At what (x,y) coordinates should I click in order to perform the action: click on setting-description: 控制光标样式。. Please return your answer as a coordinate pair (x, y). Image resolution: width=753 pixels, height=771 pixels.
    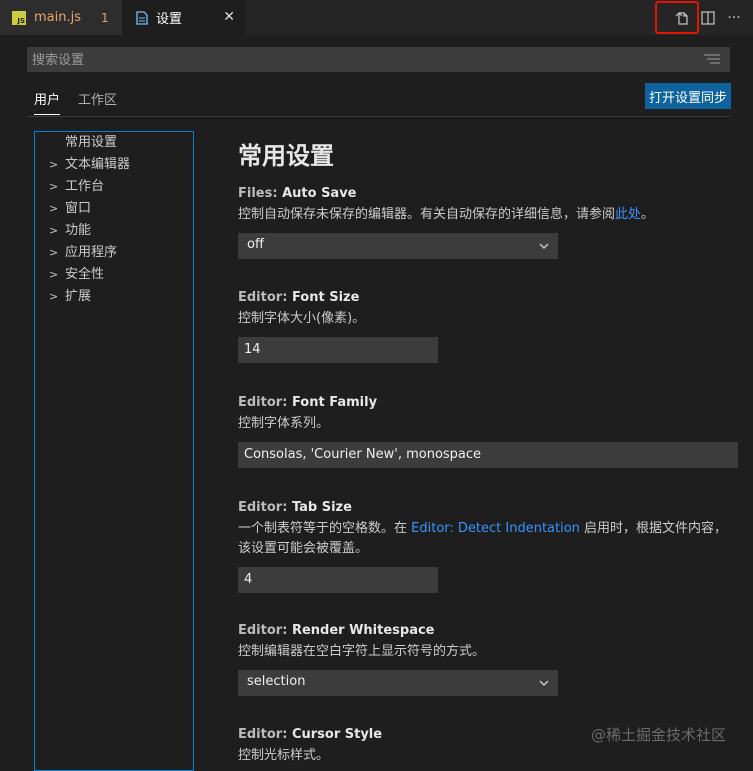
    Looking at the image, I should click on (284, 755).